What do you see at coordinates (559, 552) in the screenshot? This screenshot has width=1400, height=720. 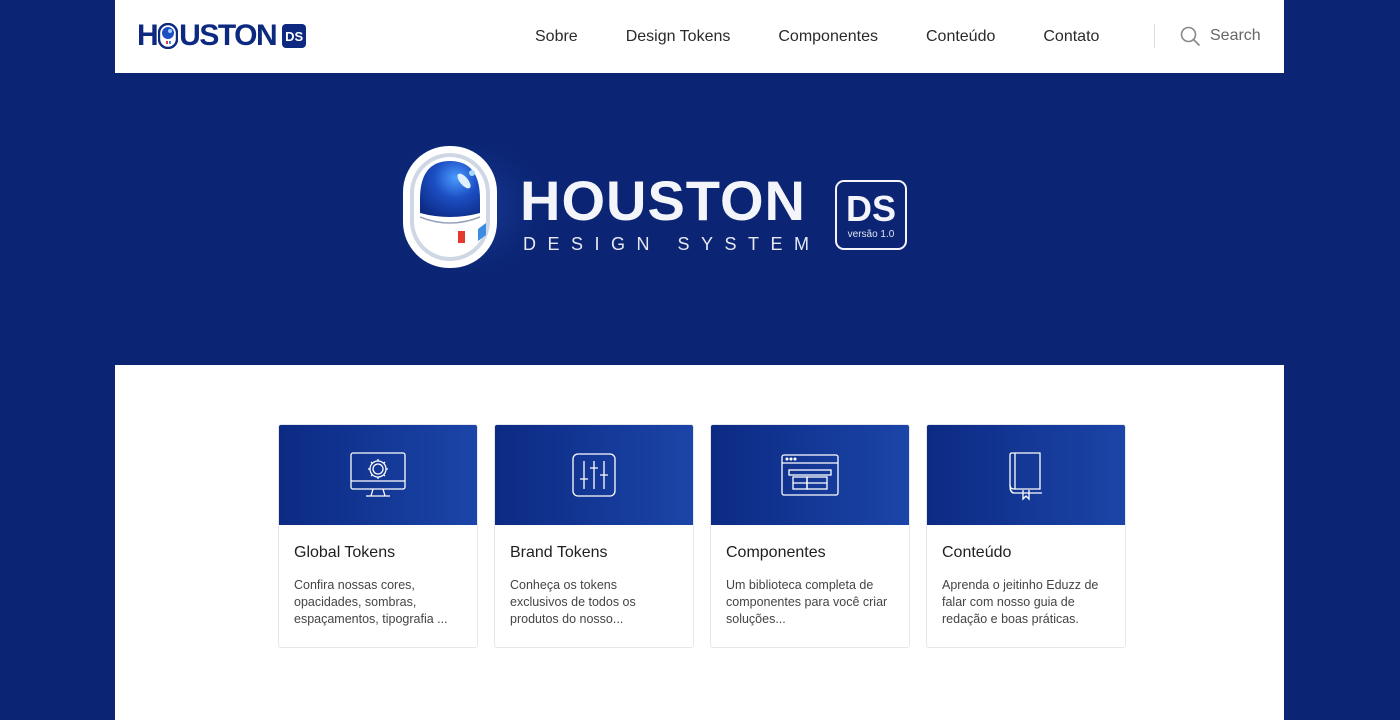 I see `card-title: Brand Tokens` at bounding box center [559, 552].